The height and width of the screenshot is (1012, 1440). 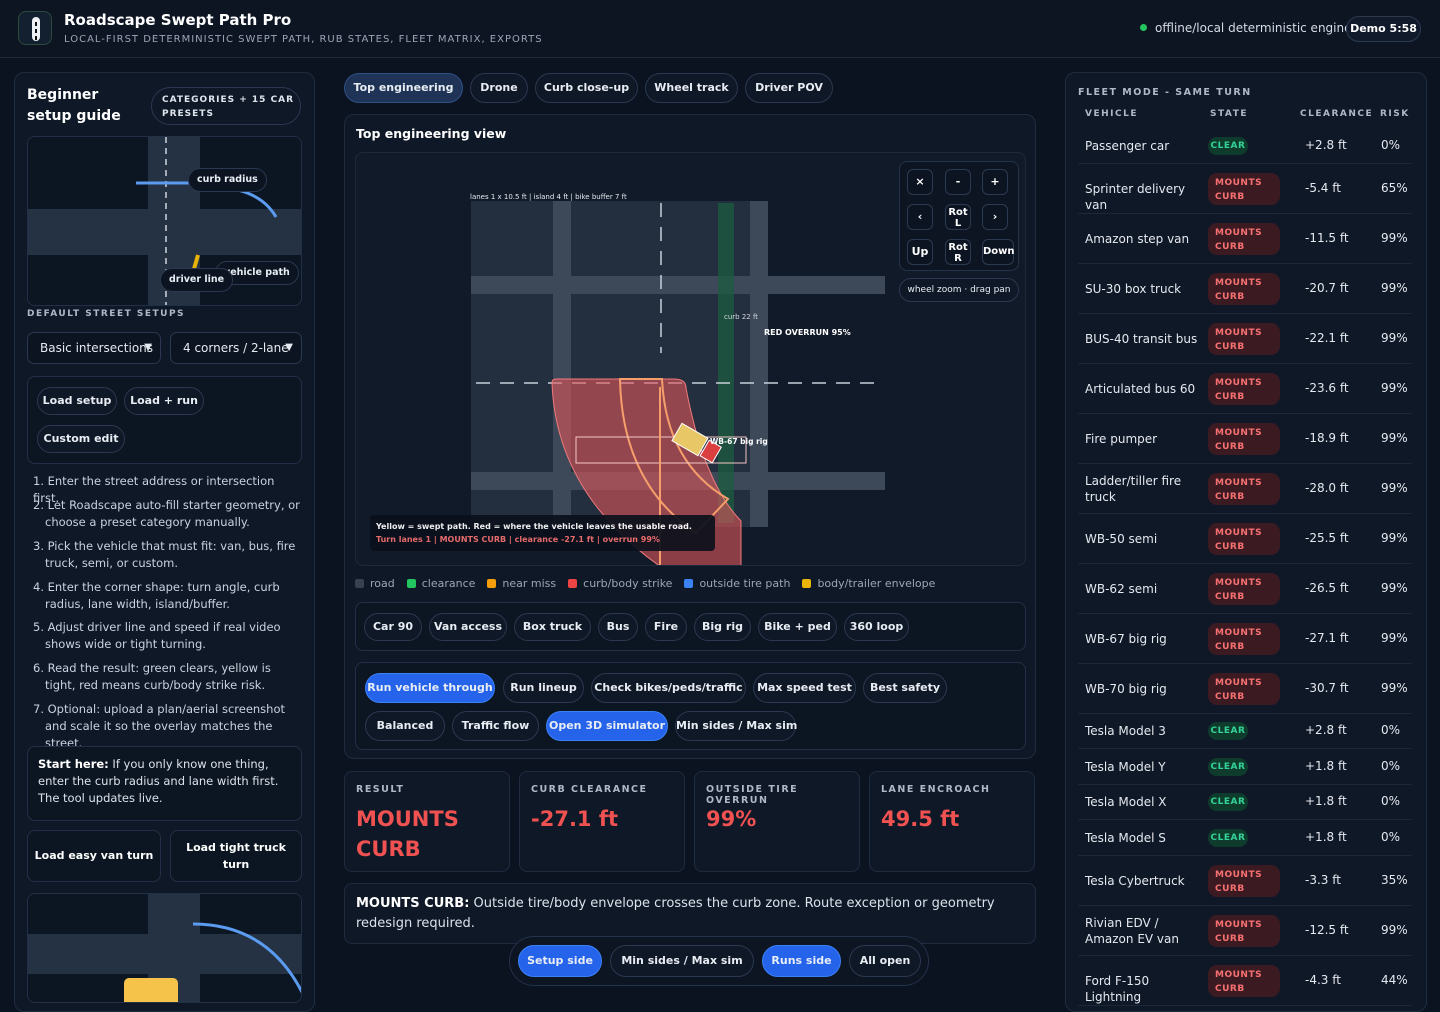 What do you see at coordinates (1126, 638) in the screenshot?
I see `fleet-vehicle-name: WB-67 big rig` at bounding box center [1126, 638].